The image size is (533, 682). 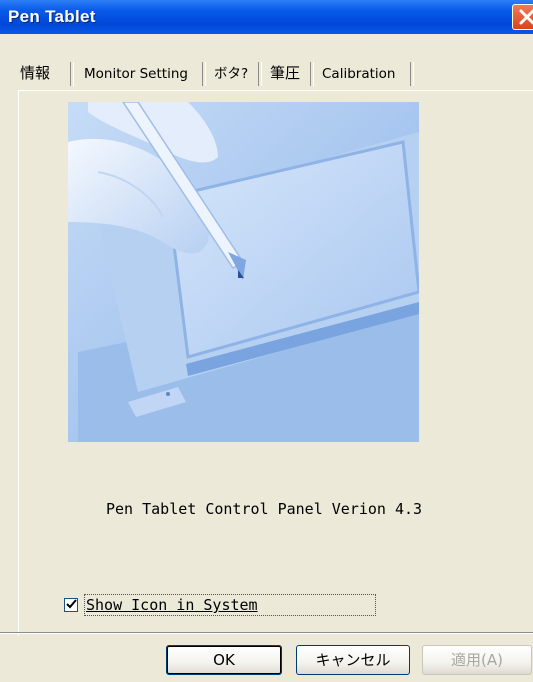 I want to click on tab-info: 情報, so click(x=47, y=74).